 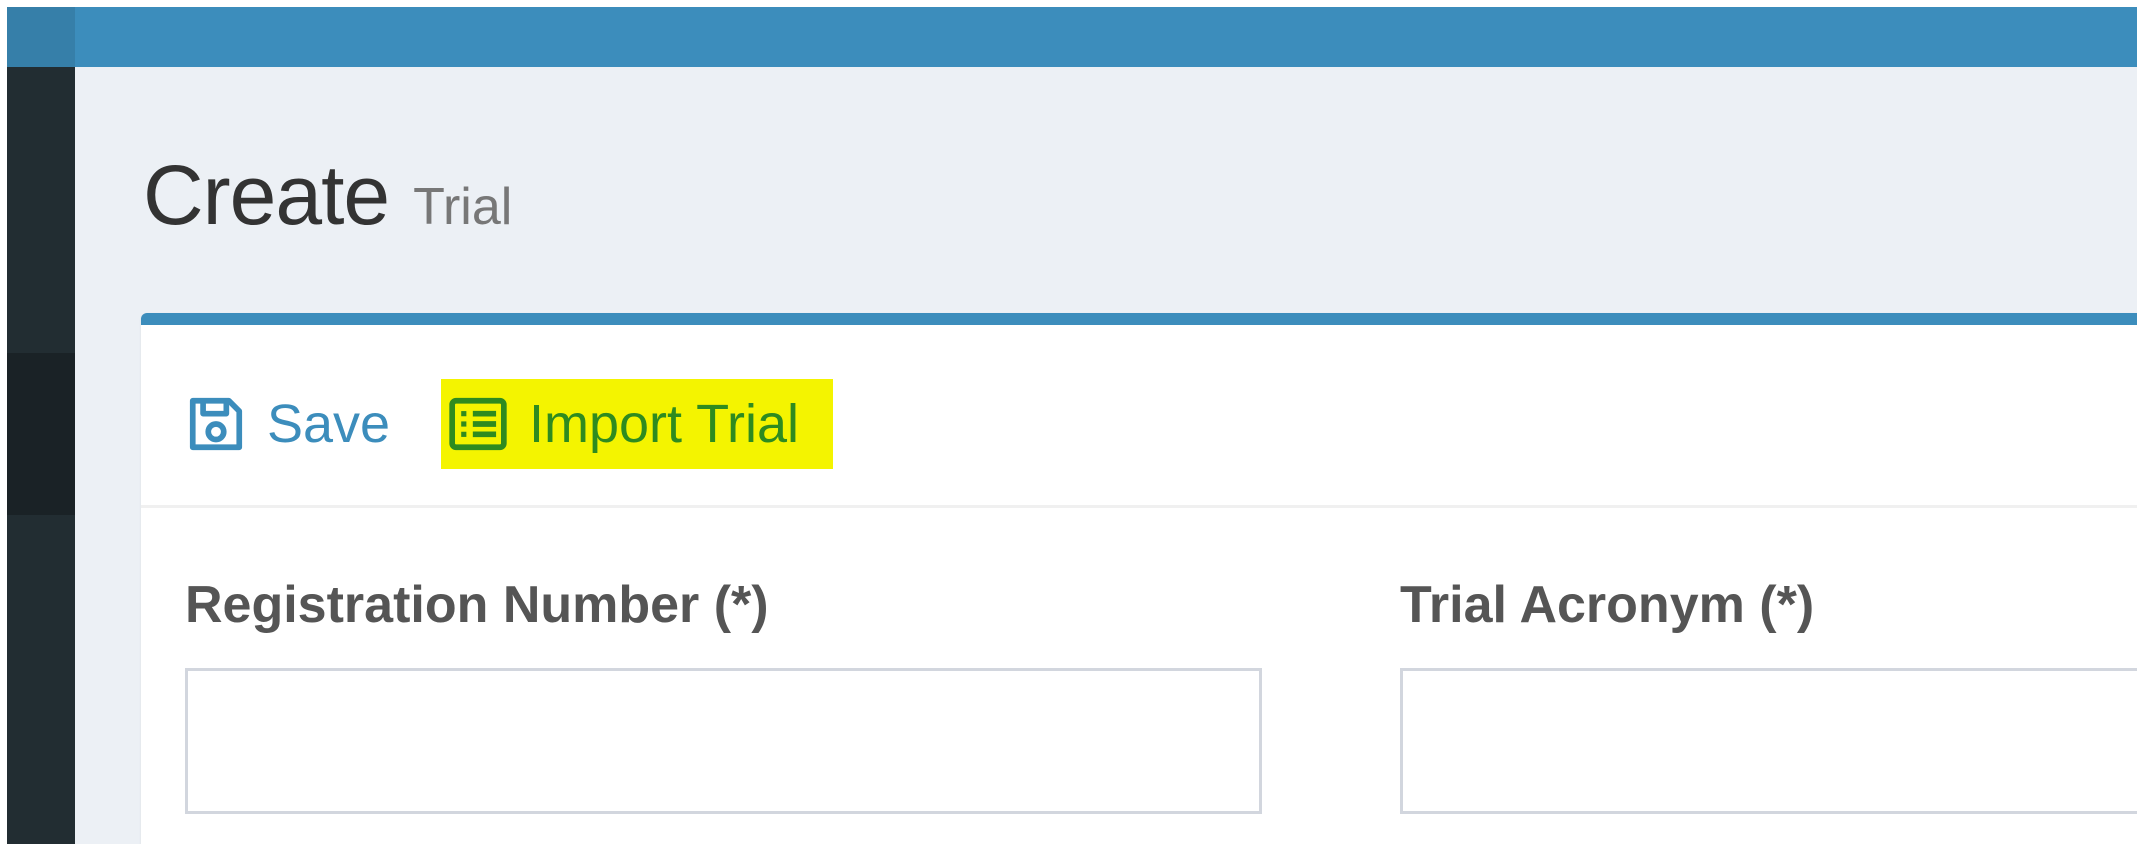 What do you see at coordinates (41, 37) in the screenshot?
I see `logo-area` at bounding box center [41, 37].